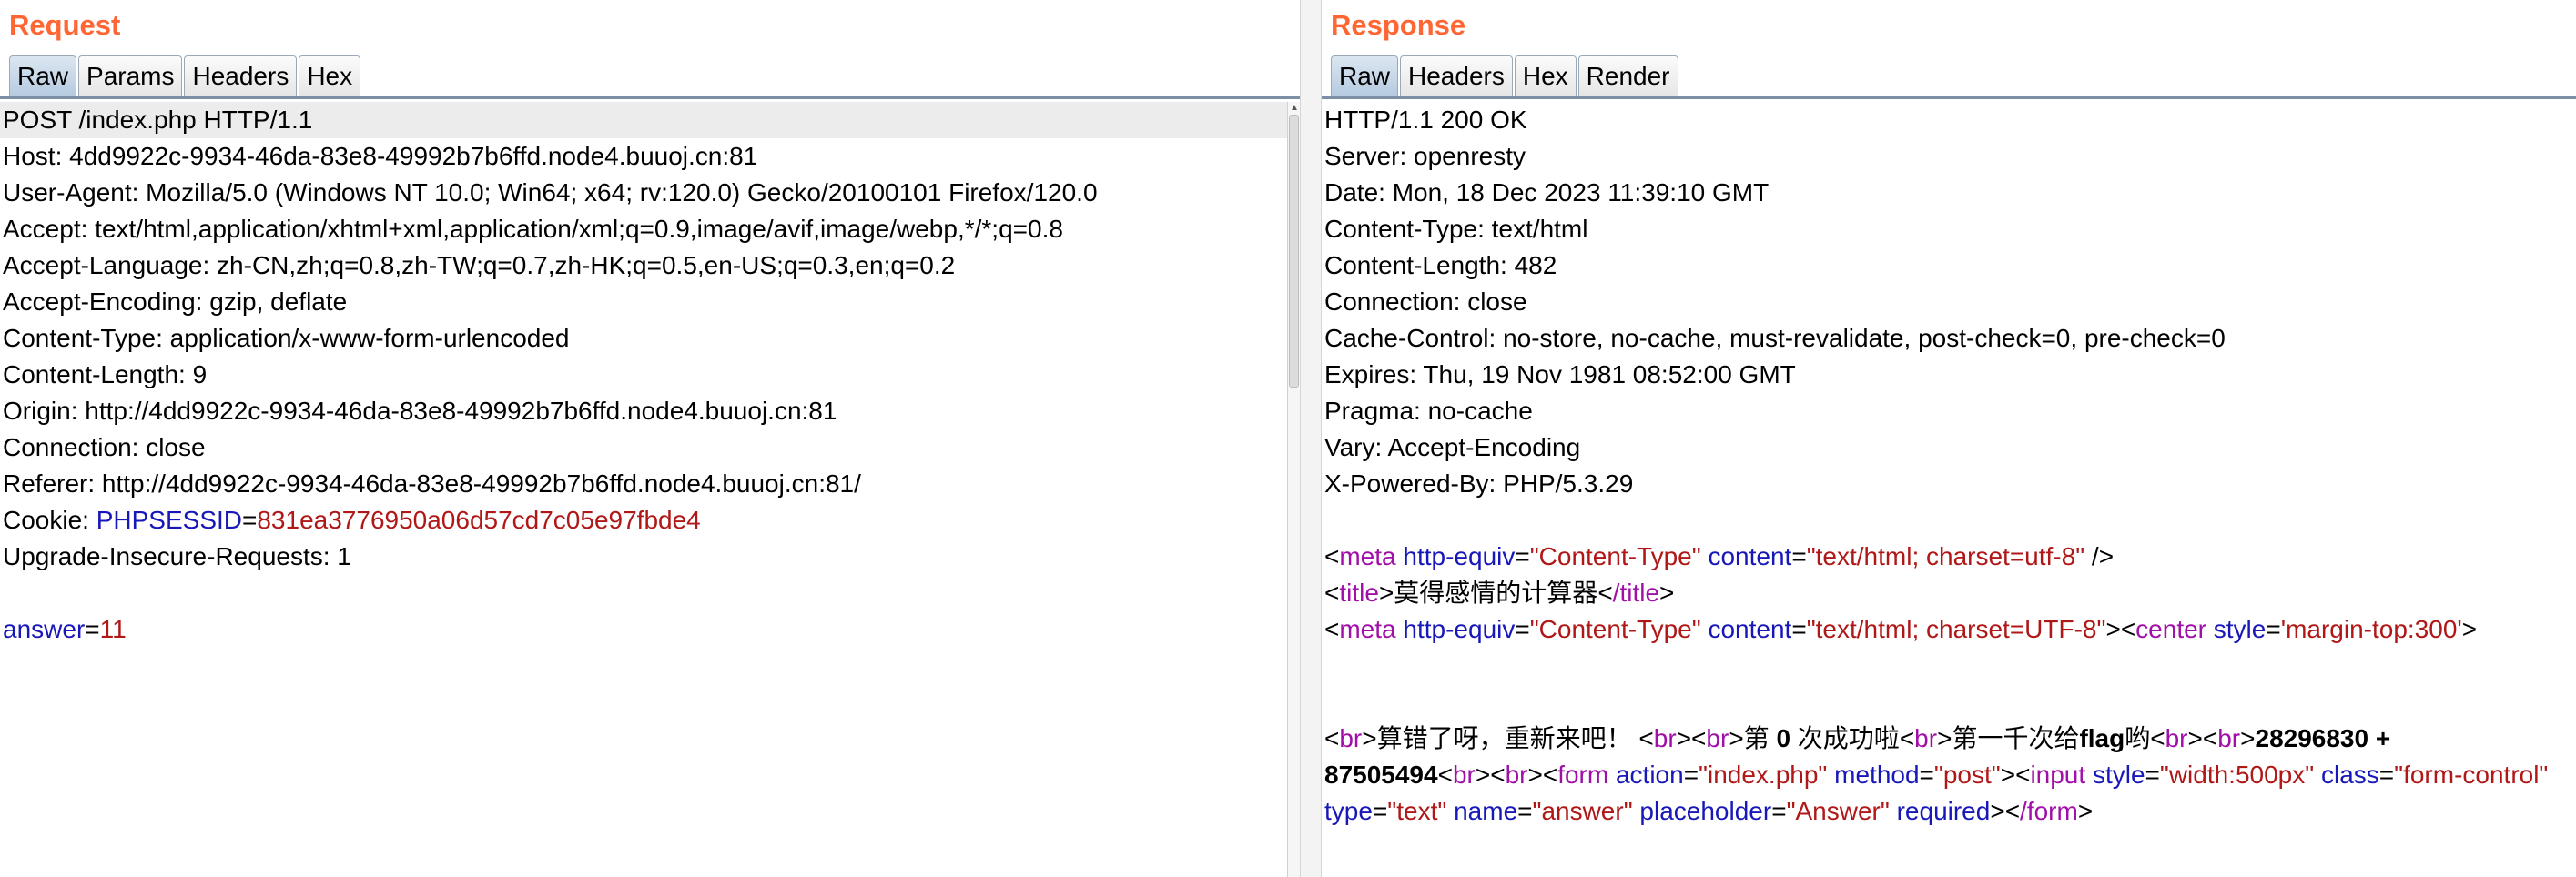 The width and height of the screenshot is (2576, 877). I want to click on response-tab-render: Render, so click(1627, 76).